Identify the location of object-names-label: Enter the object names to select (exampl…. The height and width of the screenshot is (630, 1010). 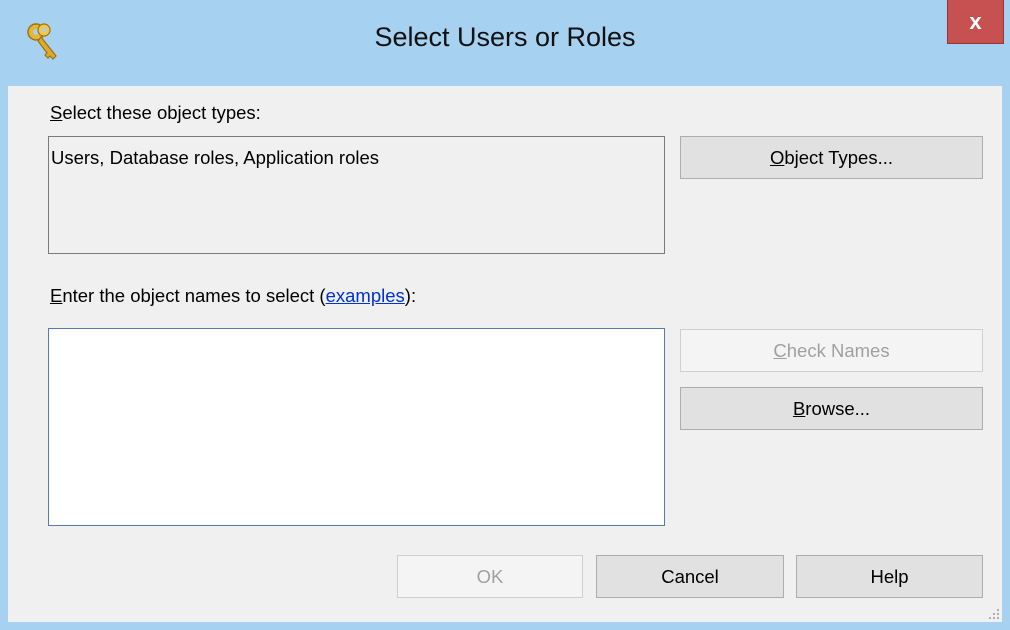
(233, 295).